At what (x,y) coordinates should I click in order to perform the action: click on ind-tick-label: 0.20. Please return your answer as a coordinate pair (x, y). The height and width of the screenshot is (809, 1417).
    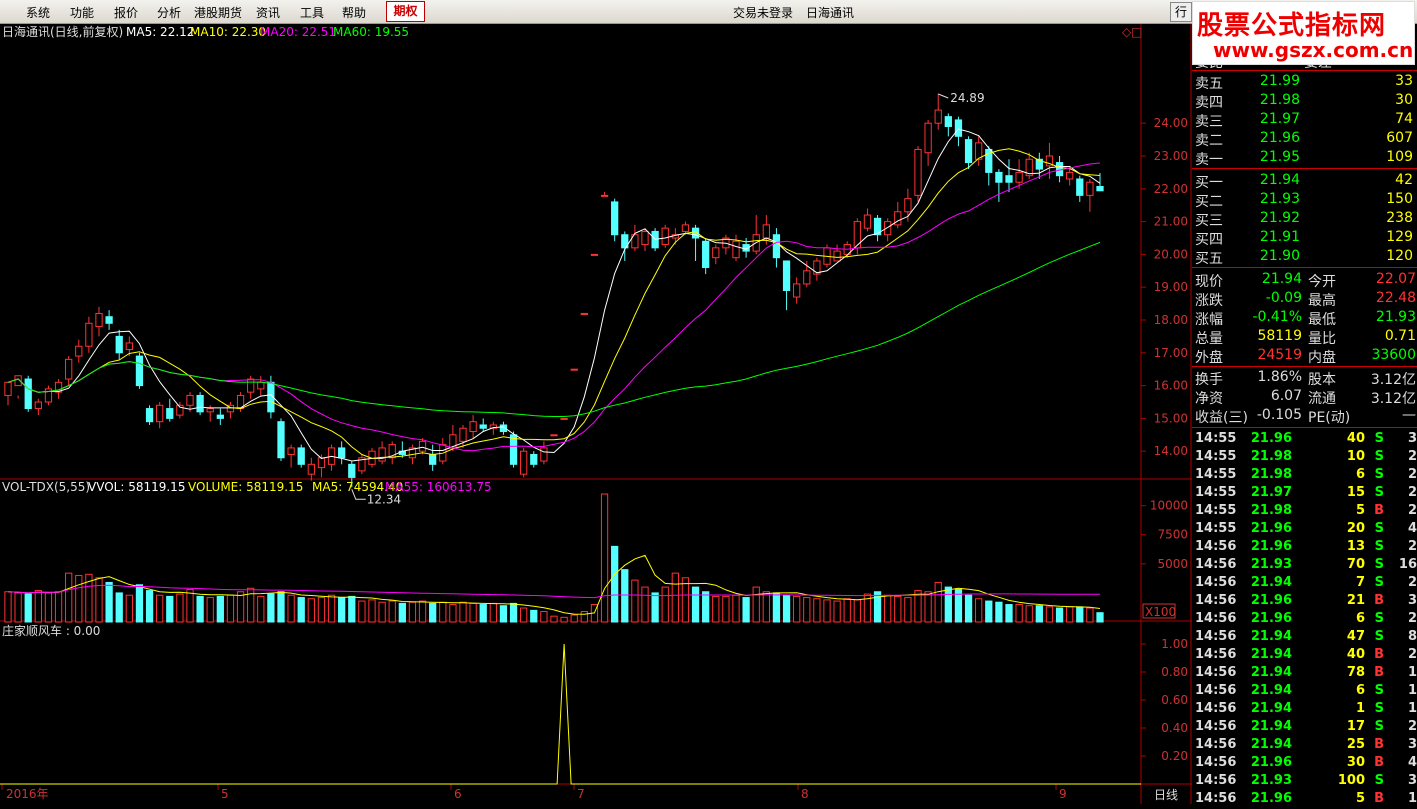
    Looking at the image, I should click on (1174, 756).